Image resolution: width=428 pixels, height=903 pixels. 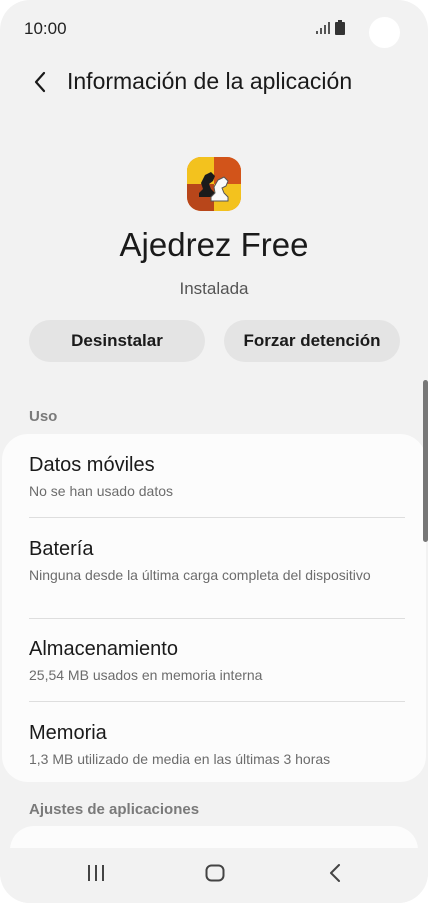 I want to click on battery-icon, so click(x=340, y=27).